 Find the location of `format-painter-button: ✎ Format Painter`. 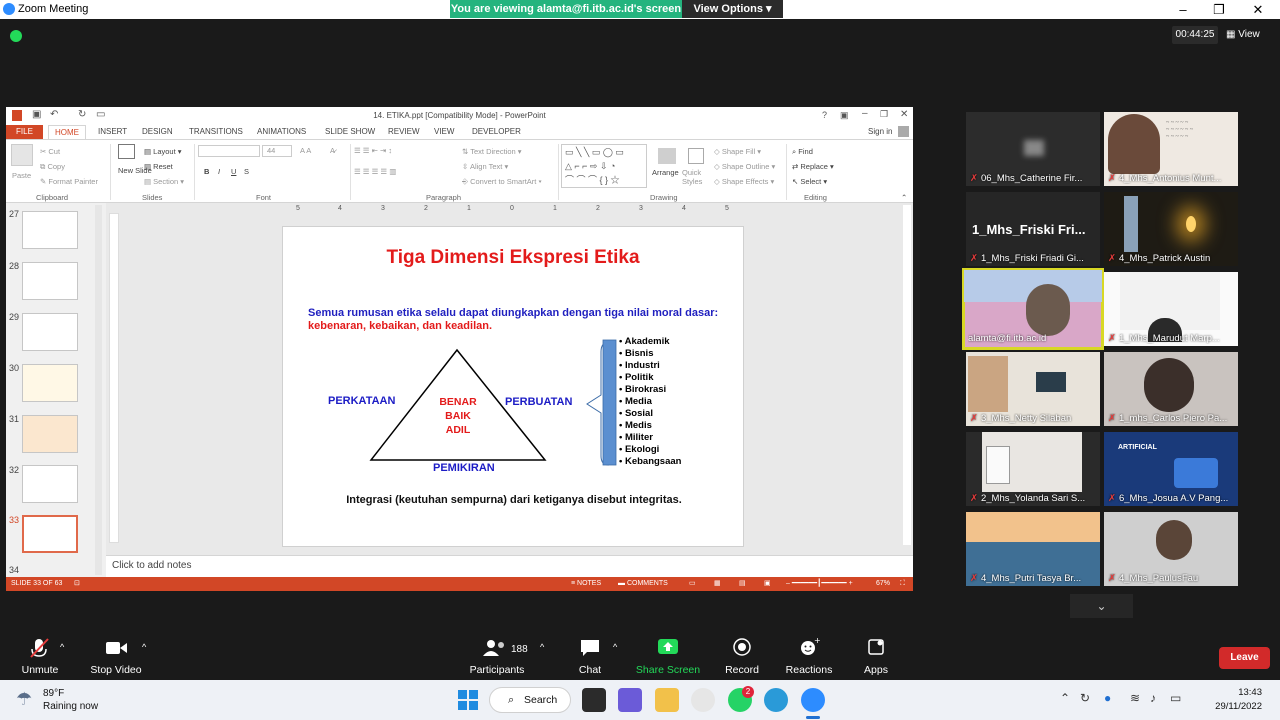

format-painter-button: ✎ Format Painter is located at coordinates (69, 181).